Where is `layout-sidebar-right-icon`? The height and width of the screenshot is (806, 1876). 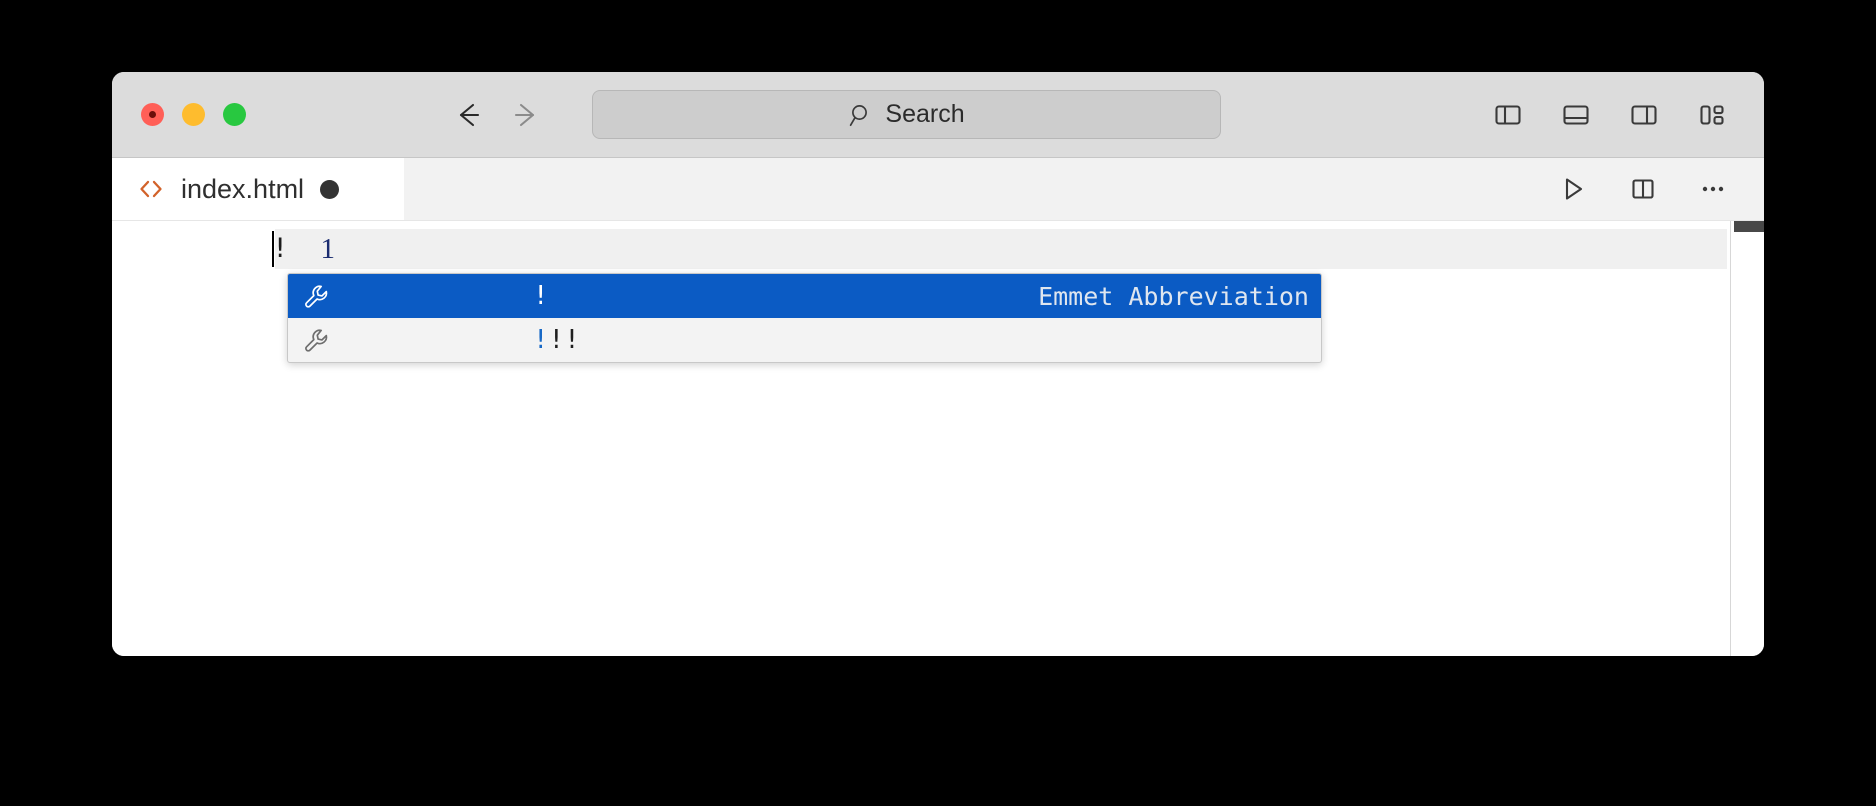
layout-sidebar-right-icon is located at coordinates (1644, 115).